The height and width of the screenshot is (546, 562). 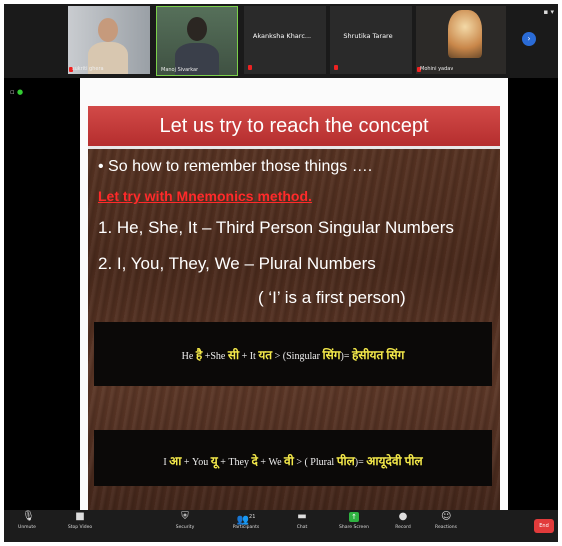 What do you see at coordinates (88, 69) in the screenshot?
I see `participant-name: sukriti ghera` at bounding box center [88, 69].